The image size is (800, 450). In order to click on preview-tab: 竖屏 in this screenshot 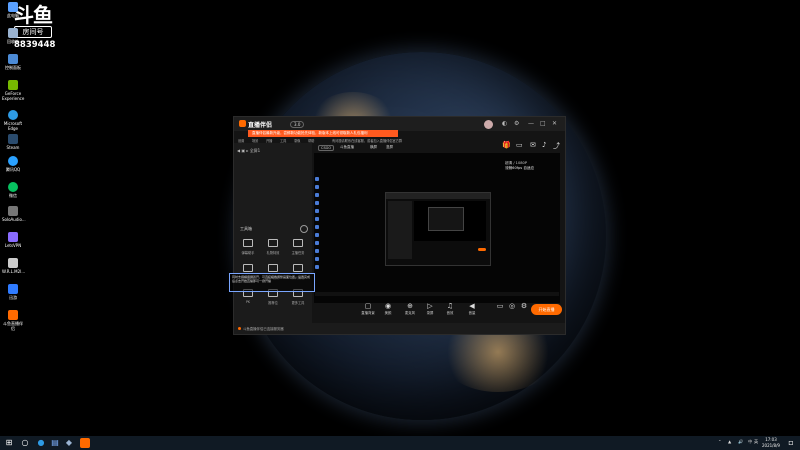, I will do `click(389, 147)`.